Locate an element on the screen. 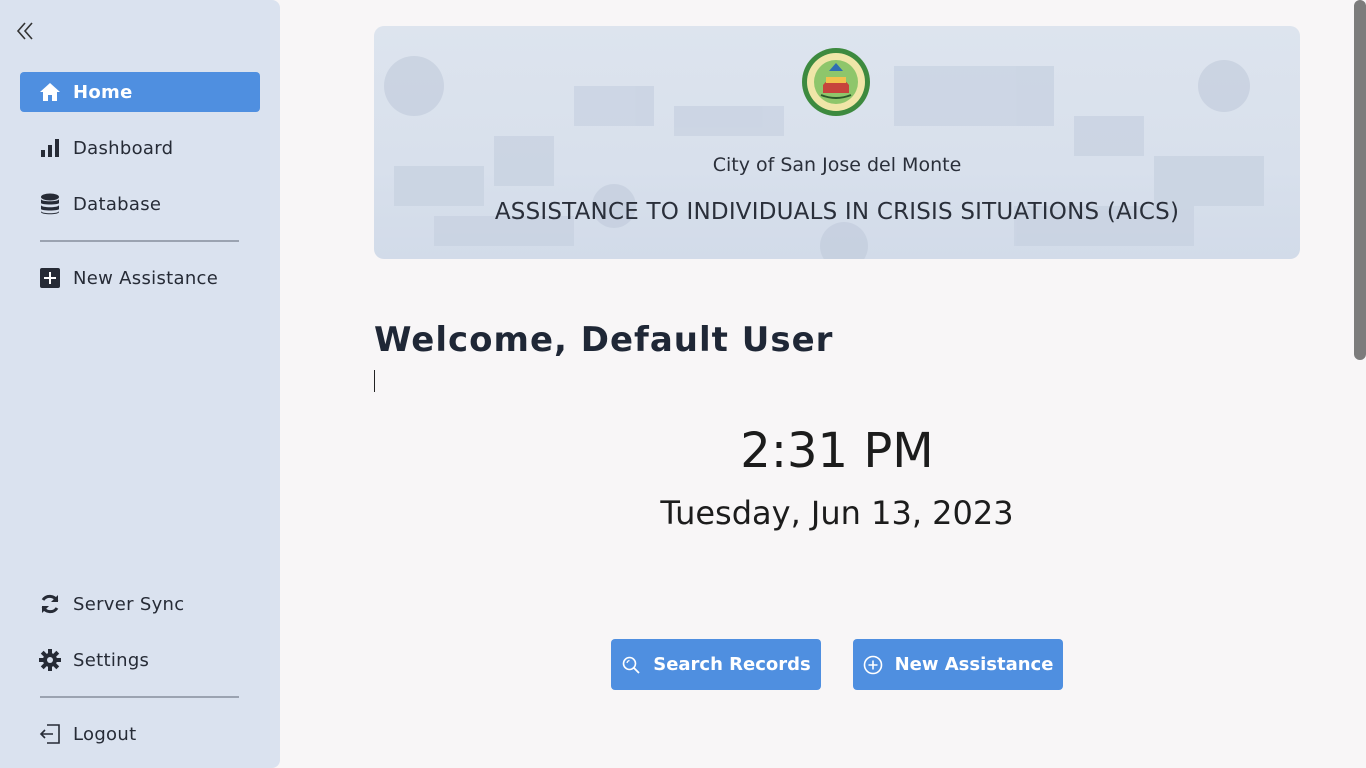  welcome-heading: Welcome, Default User is located at coordinates (604, 340).